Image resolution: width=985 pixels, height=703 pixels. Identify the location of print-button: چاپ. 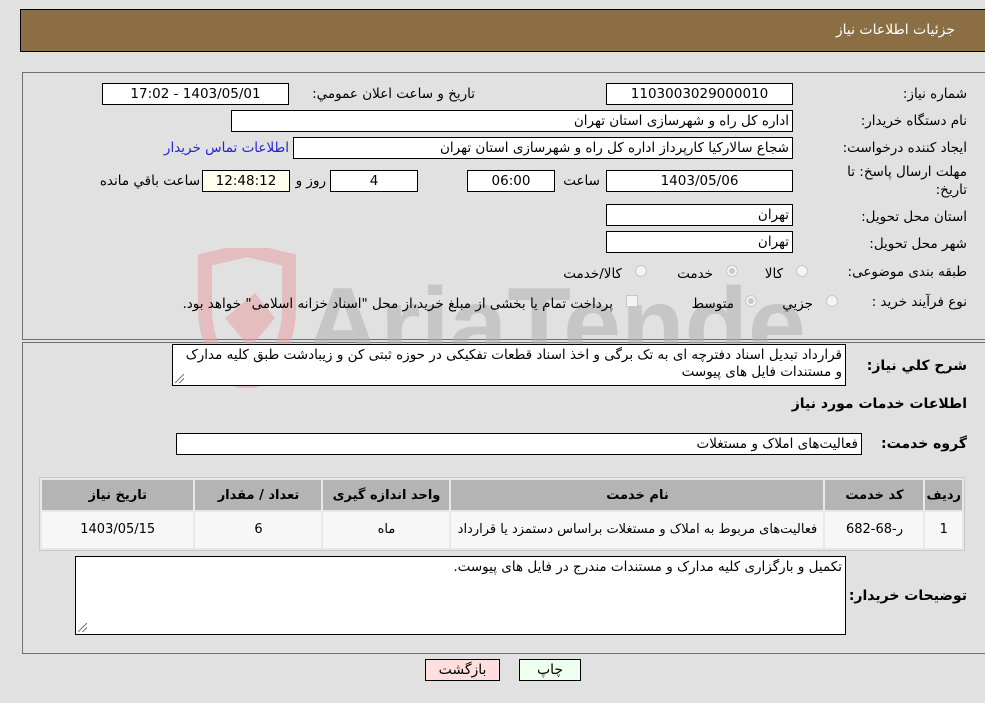
(550, 670).